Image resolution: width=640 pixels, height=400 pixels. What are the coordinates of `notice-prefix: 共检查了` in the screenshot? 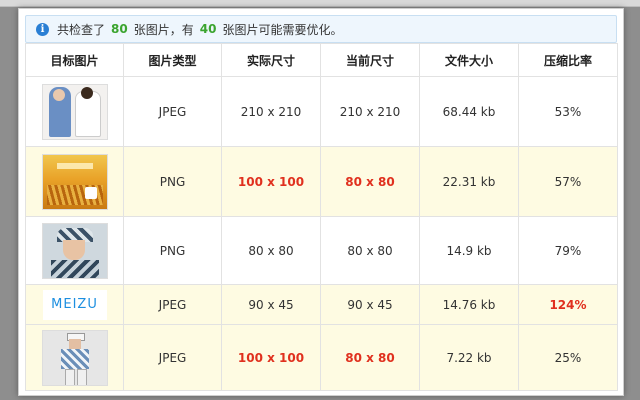 It's located at (81, 29).